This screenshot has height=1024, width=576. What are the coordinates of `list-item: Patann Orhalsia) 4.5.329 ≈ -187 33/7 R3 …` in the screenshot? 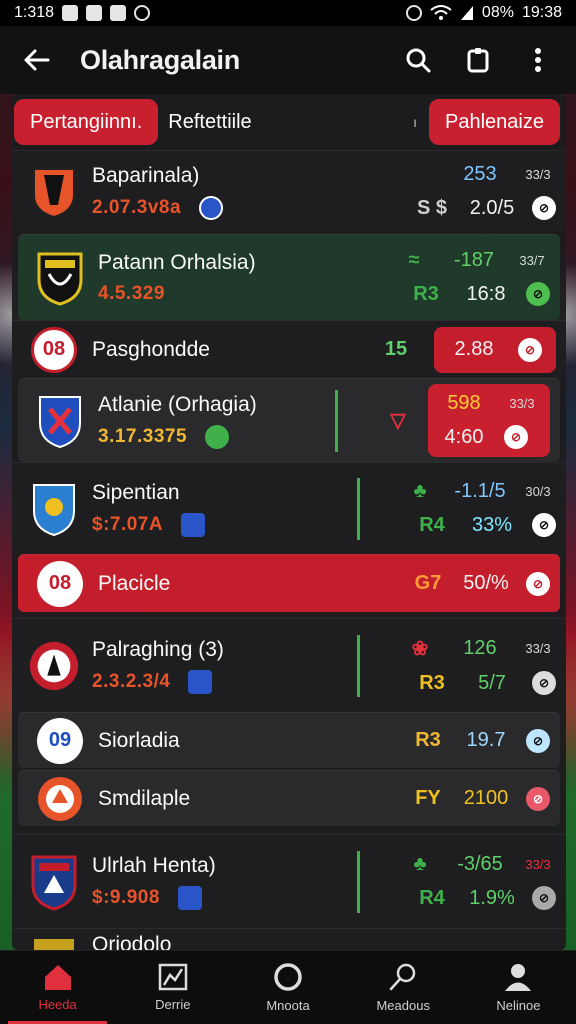 It's located at (289, 277).